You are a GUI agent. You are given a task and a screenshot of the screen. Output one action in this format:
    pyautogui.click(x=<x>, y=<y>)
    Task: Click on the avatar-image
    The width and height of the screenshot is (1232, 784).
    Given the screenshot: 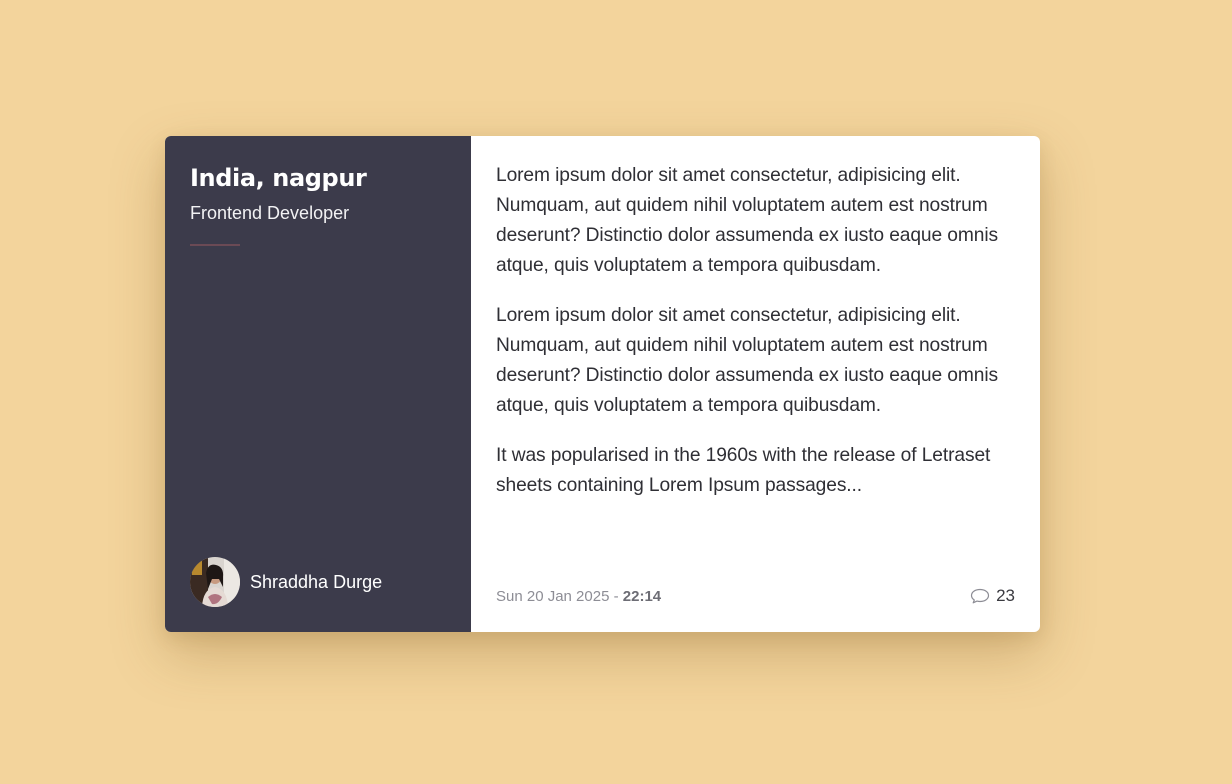 What is the action you would take?
    pyautogui.click(x=215, y=582)
    